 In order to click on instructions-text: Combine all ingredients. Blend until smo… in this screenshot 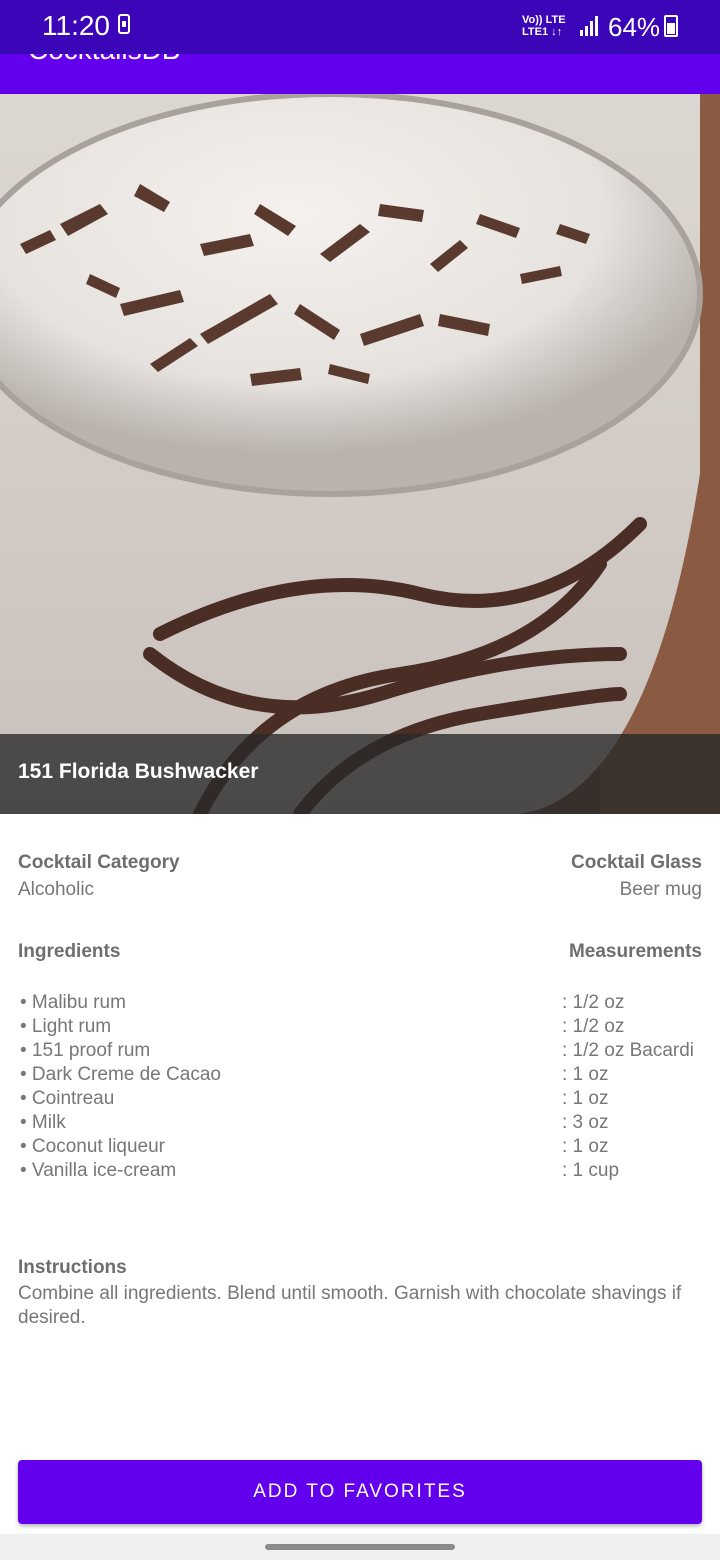, I will do `click(350, 1305)`.